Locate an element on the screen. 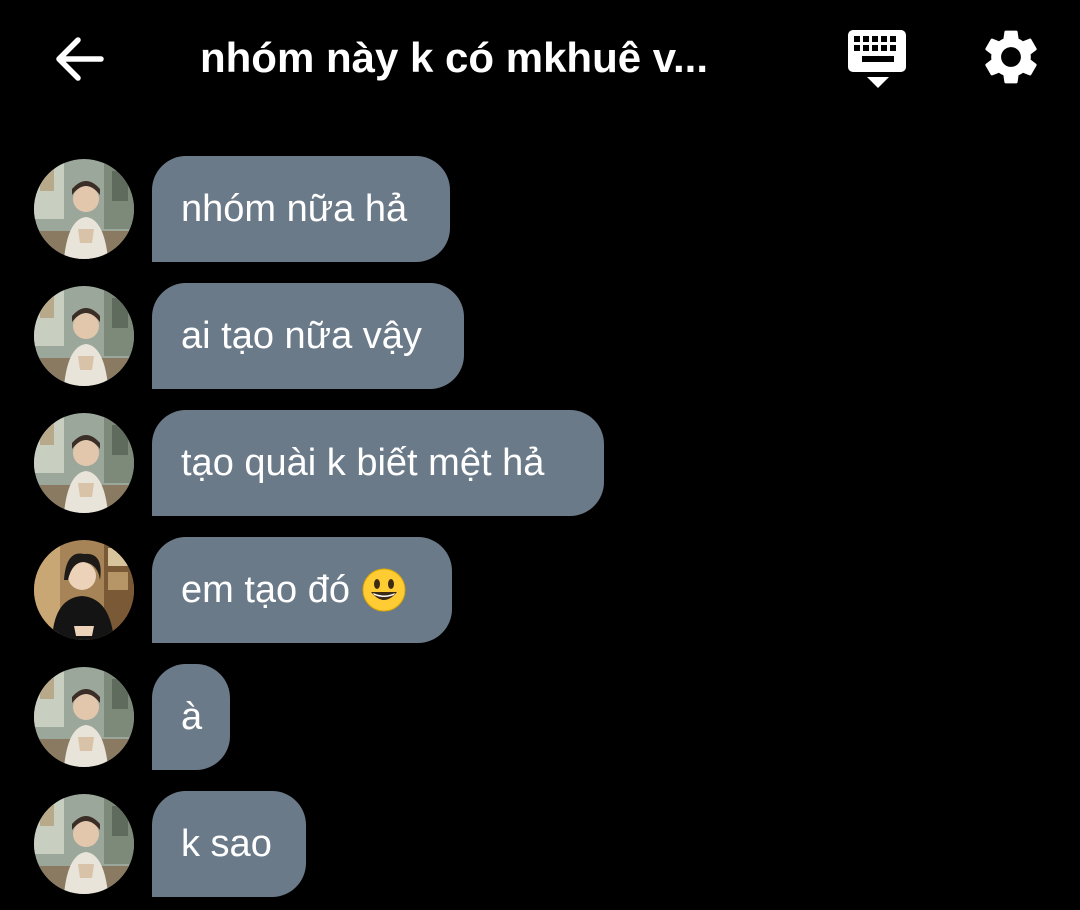  keyboard-icon is located at coordinates (877, 59).